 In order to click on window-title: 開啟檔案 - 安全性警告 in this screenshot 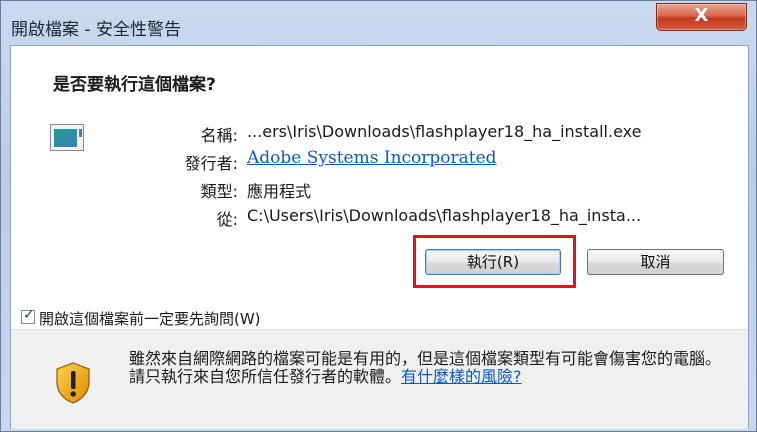, I will do `click(96, 30)`.